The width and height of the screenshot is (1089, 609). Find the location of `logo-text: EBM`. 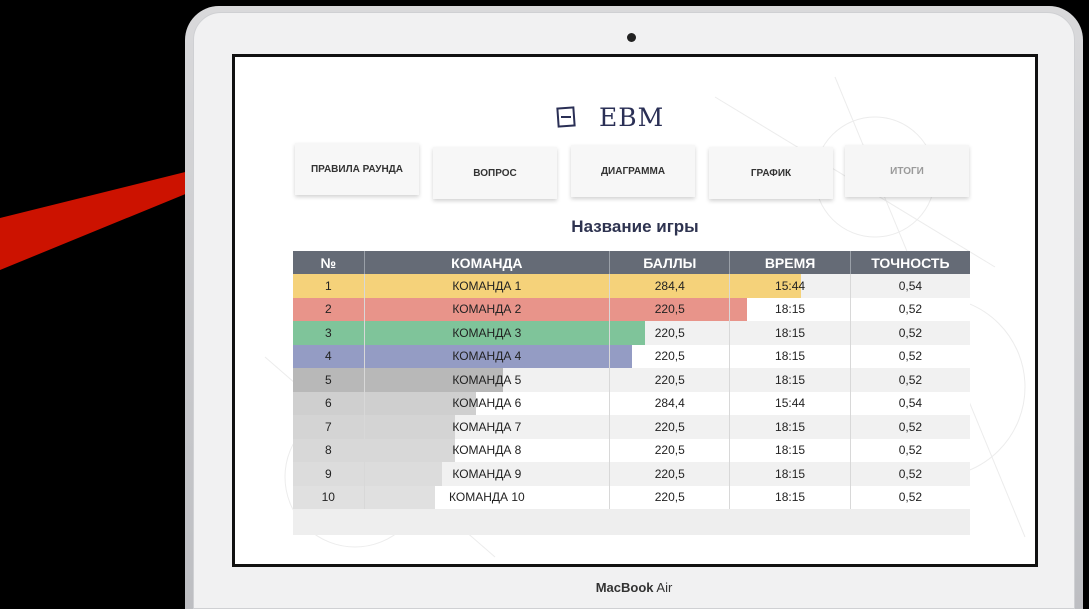

logo-text: EBM is located at coordinates (632, 117).